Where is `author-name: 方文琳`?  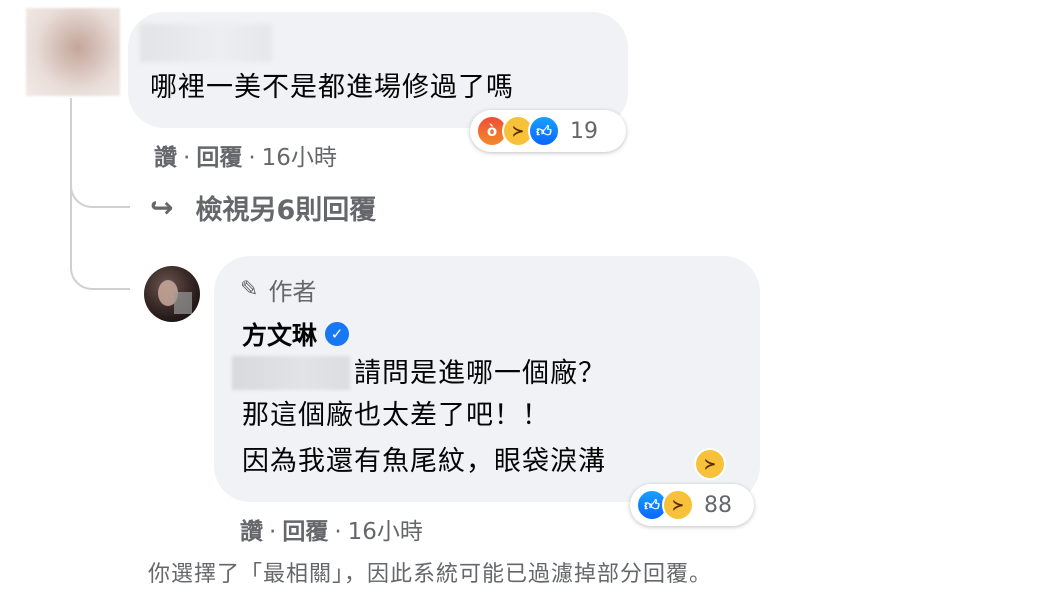 author-name: 方文琳 is located at coordinates (279, 334).